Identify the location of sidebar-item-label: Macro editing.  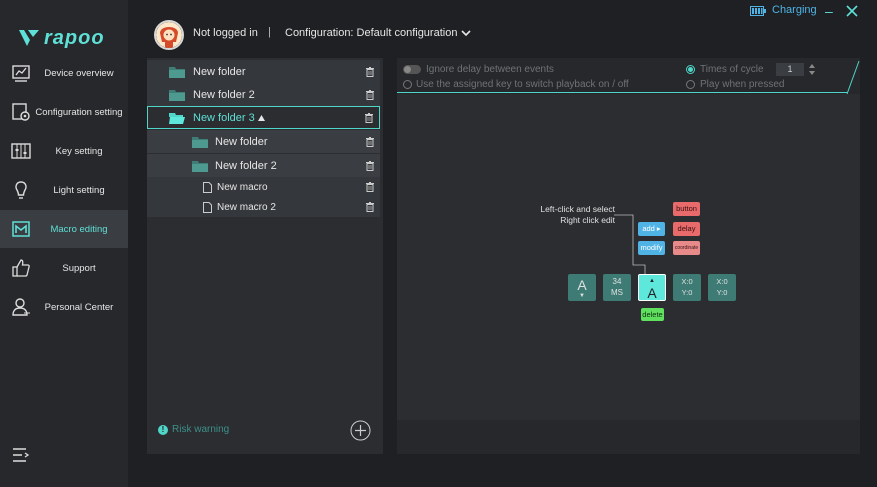
(79, 229).